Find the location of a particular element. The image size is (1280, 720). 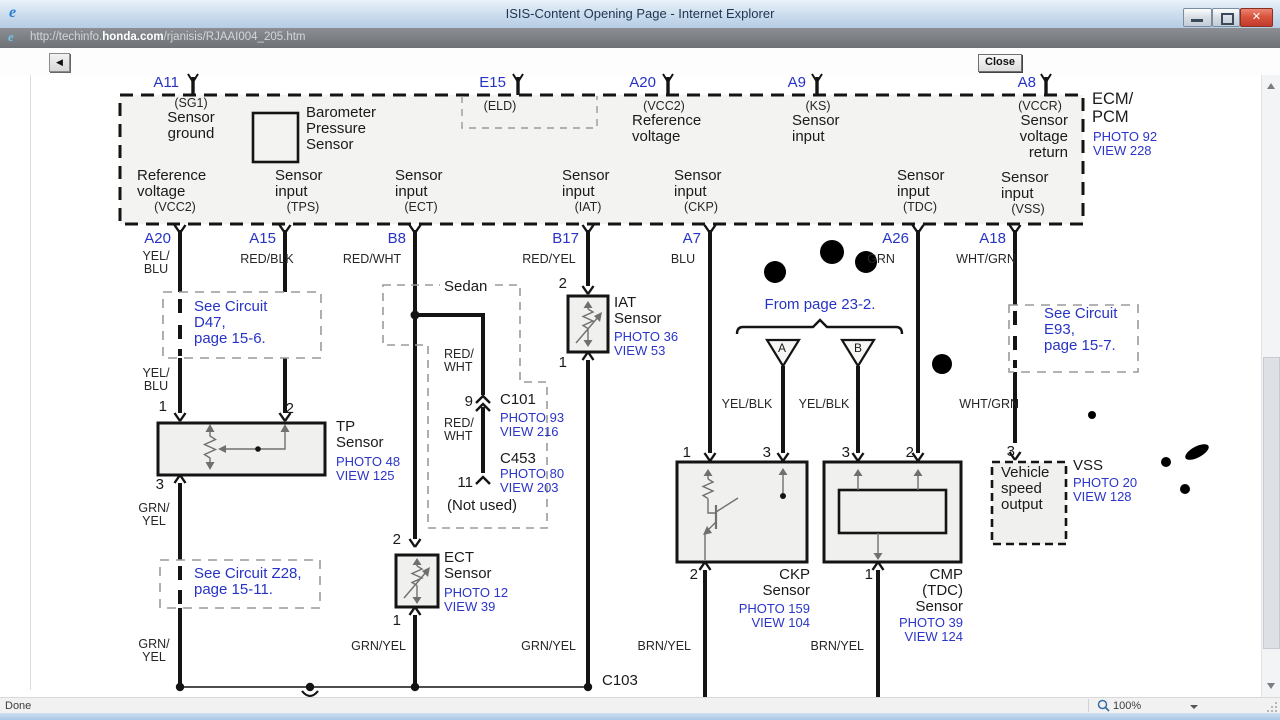

status-text: Done is located at coordinates (18, 706).